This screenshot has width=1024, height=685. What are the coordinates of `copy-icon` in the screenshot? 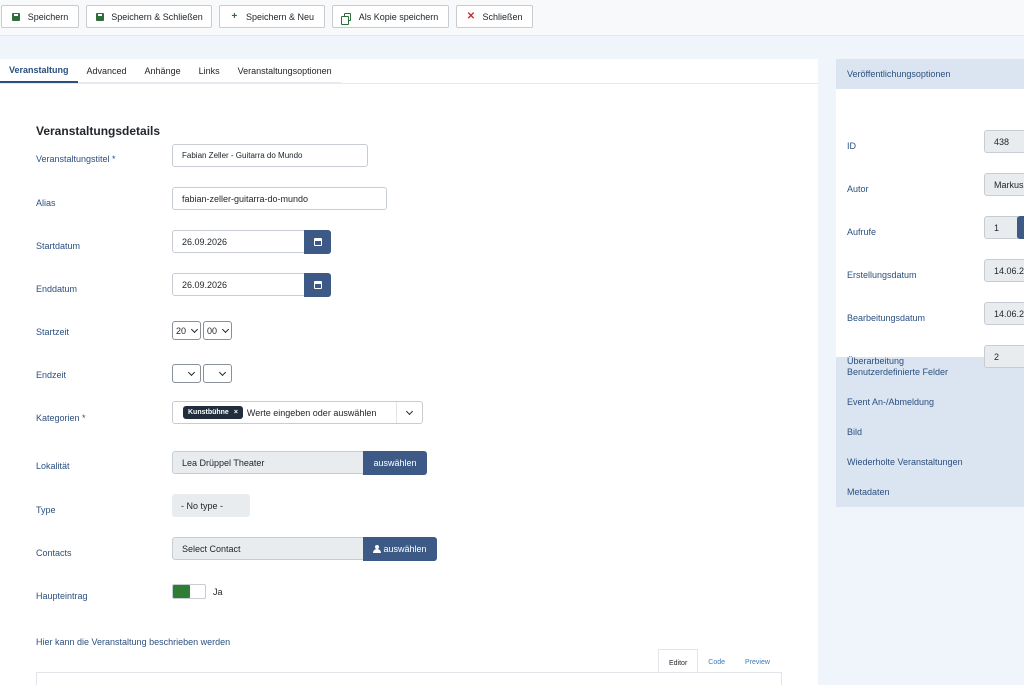 It's located at (346, 18).